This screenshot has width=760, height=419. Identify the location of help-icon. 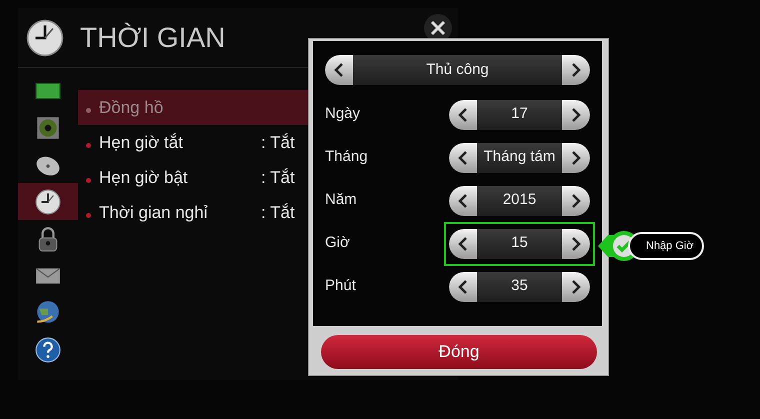
(48, 349).